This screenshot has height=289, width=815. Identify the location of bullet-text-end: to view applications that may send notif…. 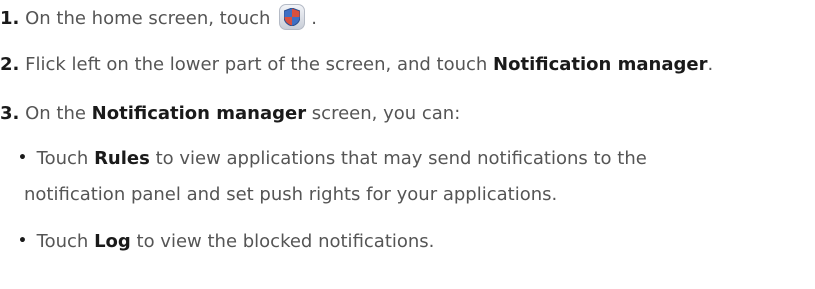
(398, 158).